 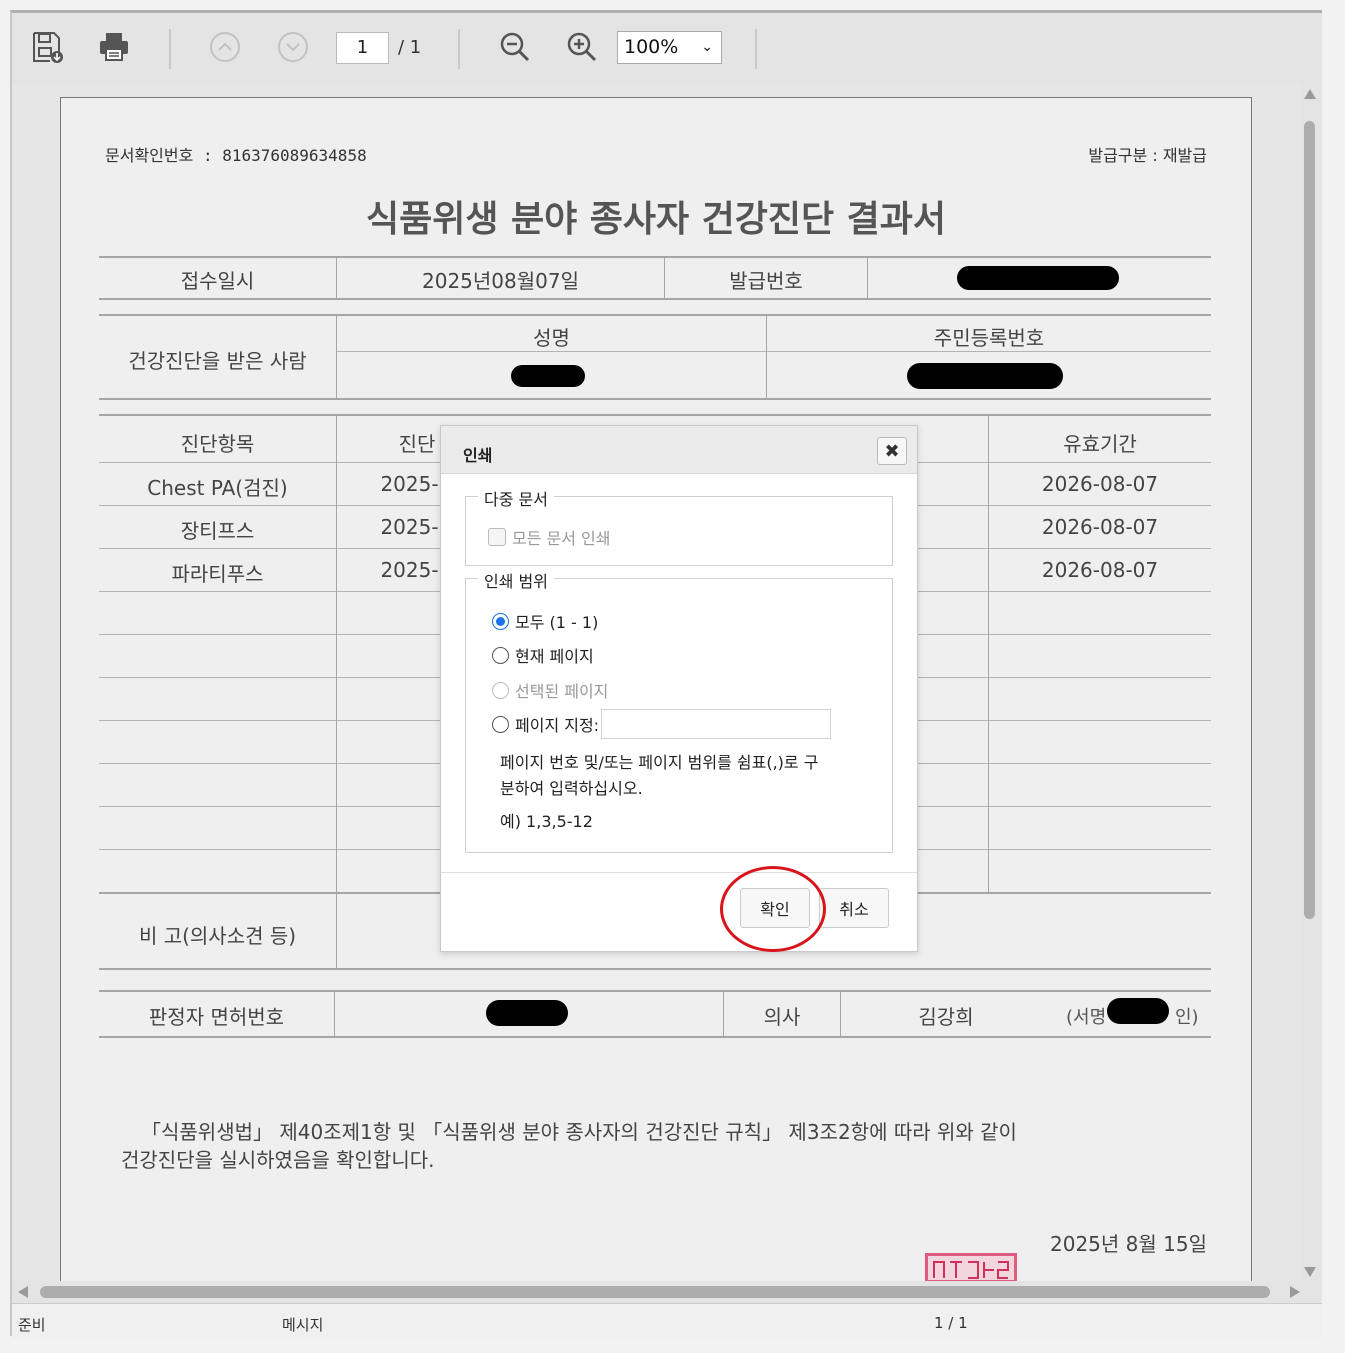 What do you see at coordinates (303, 1325) in the screenshot?
I see `status-message: 메시지` at bounding box center [303, 1325].